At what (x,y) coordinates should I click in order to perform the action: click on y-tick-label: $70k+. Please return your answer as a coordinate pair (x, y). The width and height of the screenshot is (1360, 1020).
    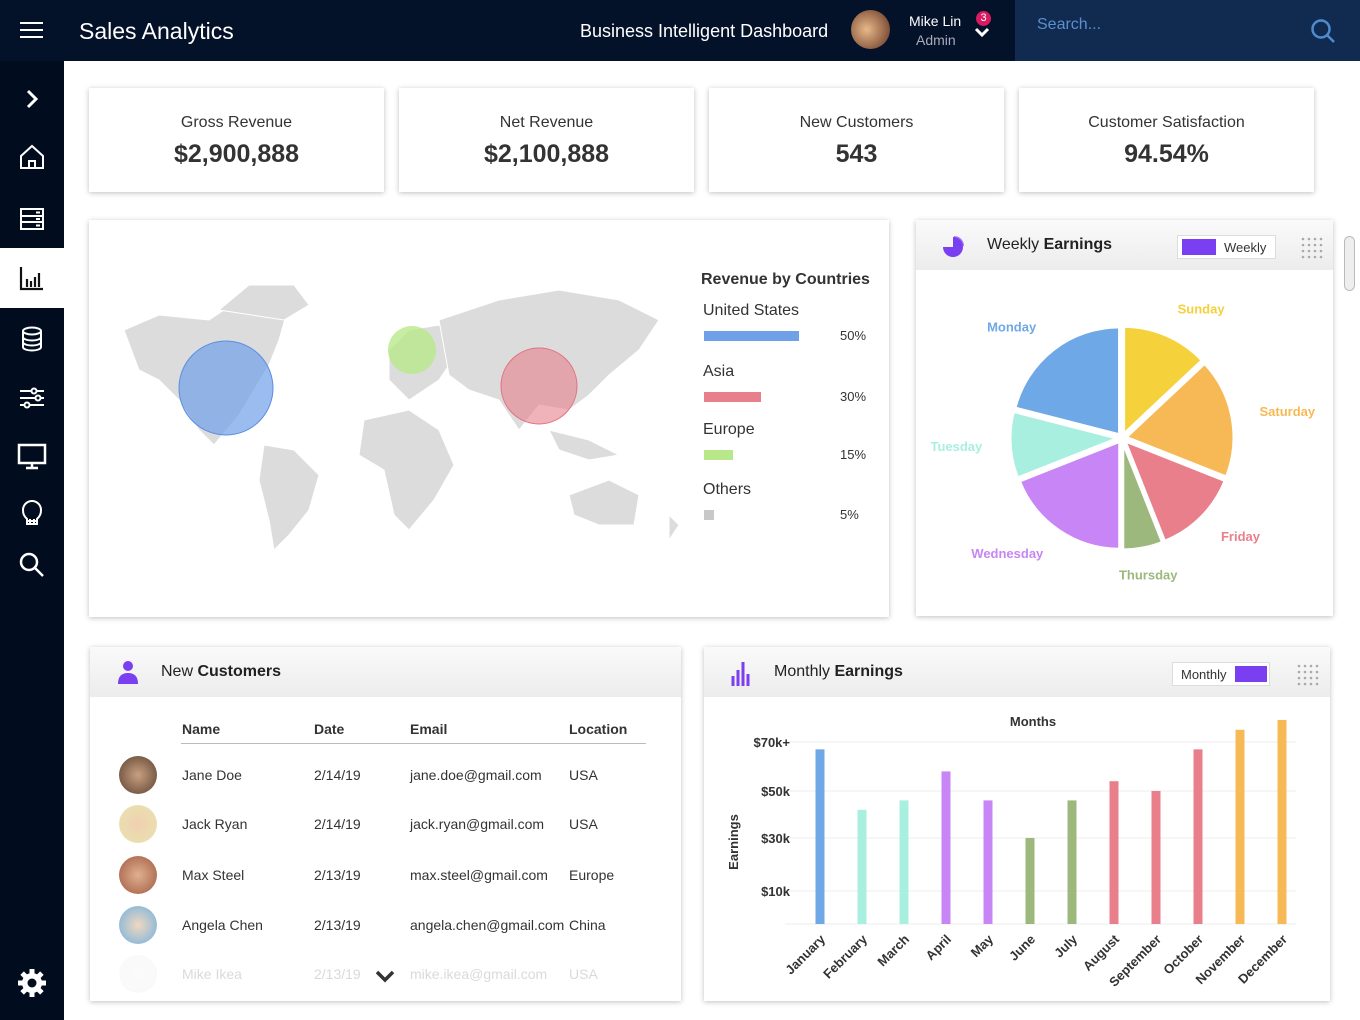
    Looking at the image, I should click on (771, 742).